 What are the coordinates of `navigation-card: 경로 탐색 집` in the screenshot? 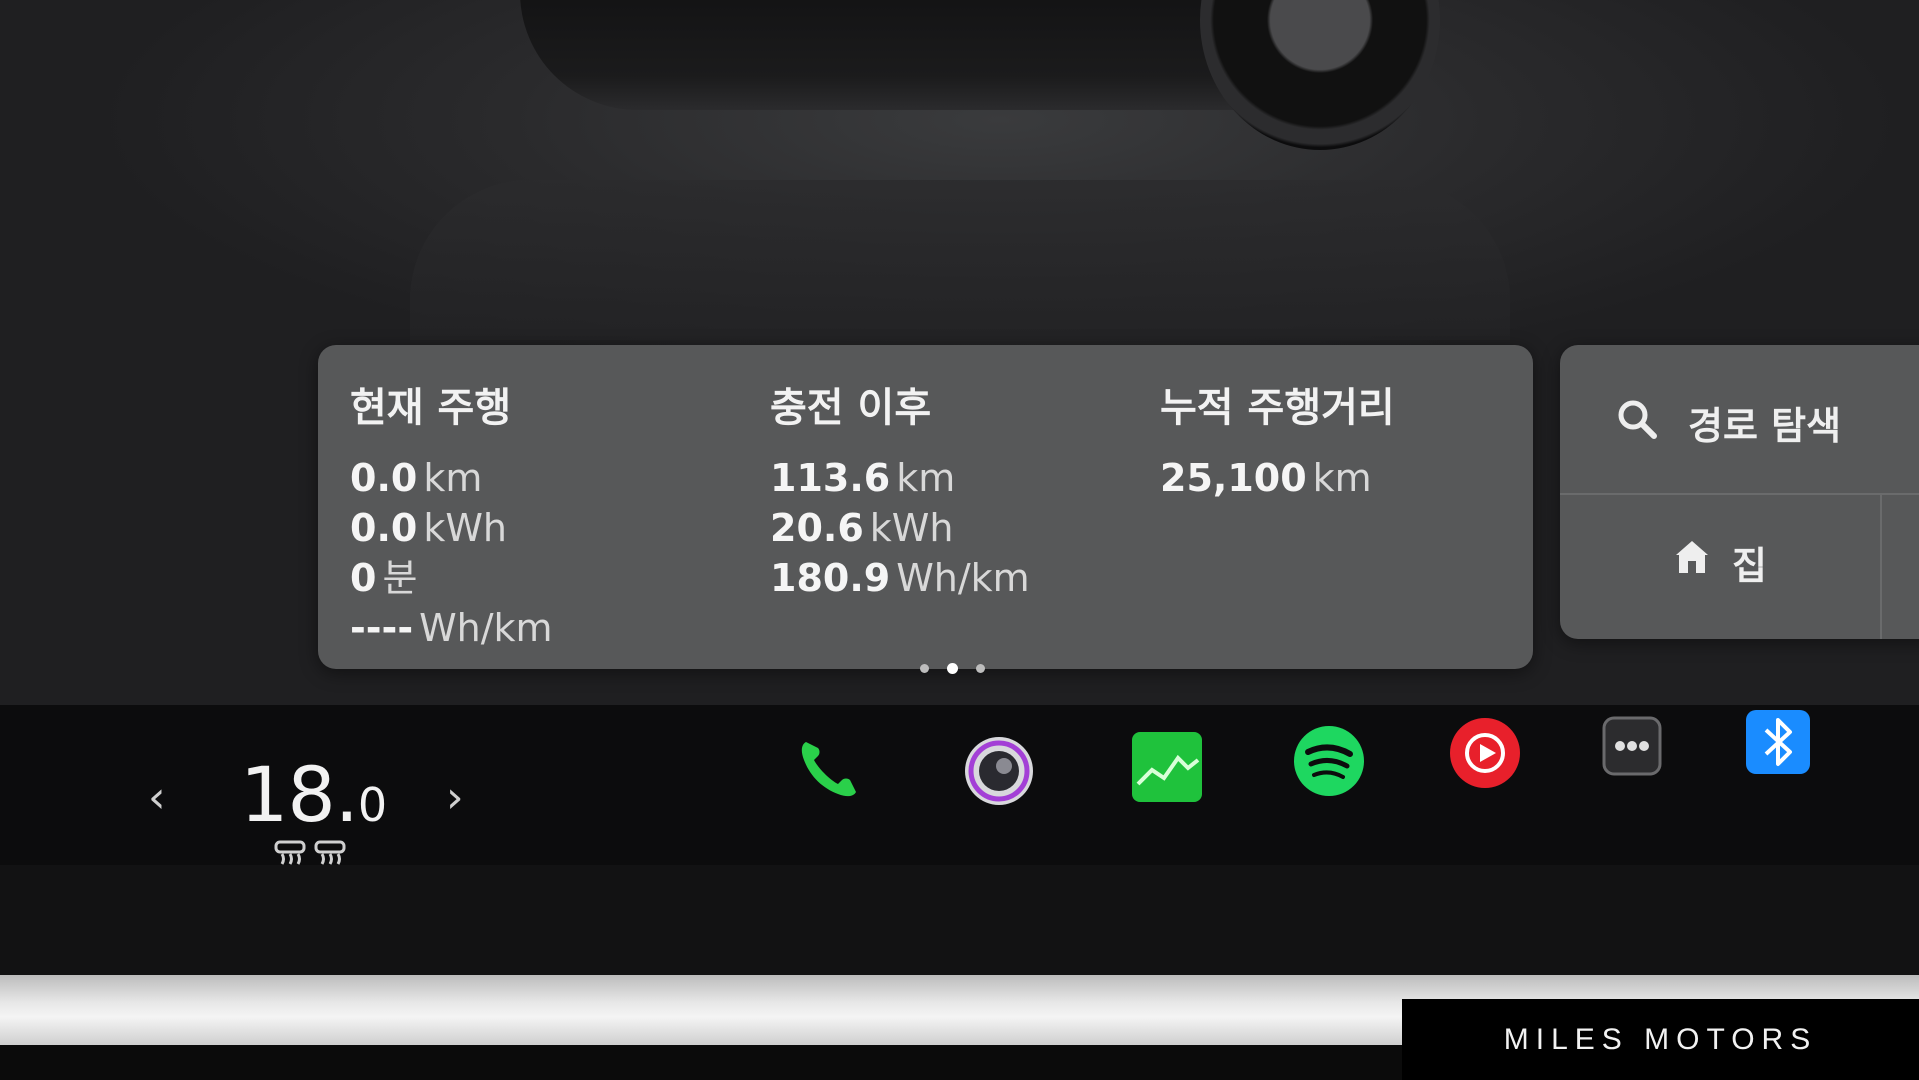 It's located at (1739, 492).